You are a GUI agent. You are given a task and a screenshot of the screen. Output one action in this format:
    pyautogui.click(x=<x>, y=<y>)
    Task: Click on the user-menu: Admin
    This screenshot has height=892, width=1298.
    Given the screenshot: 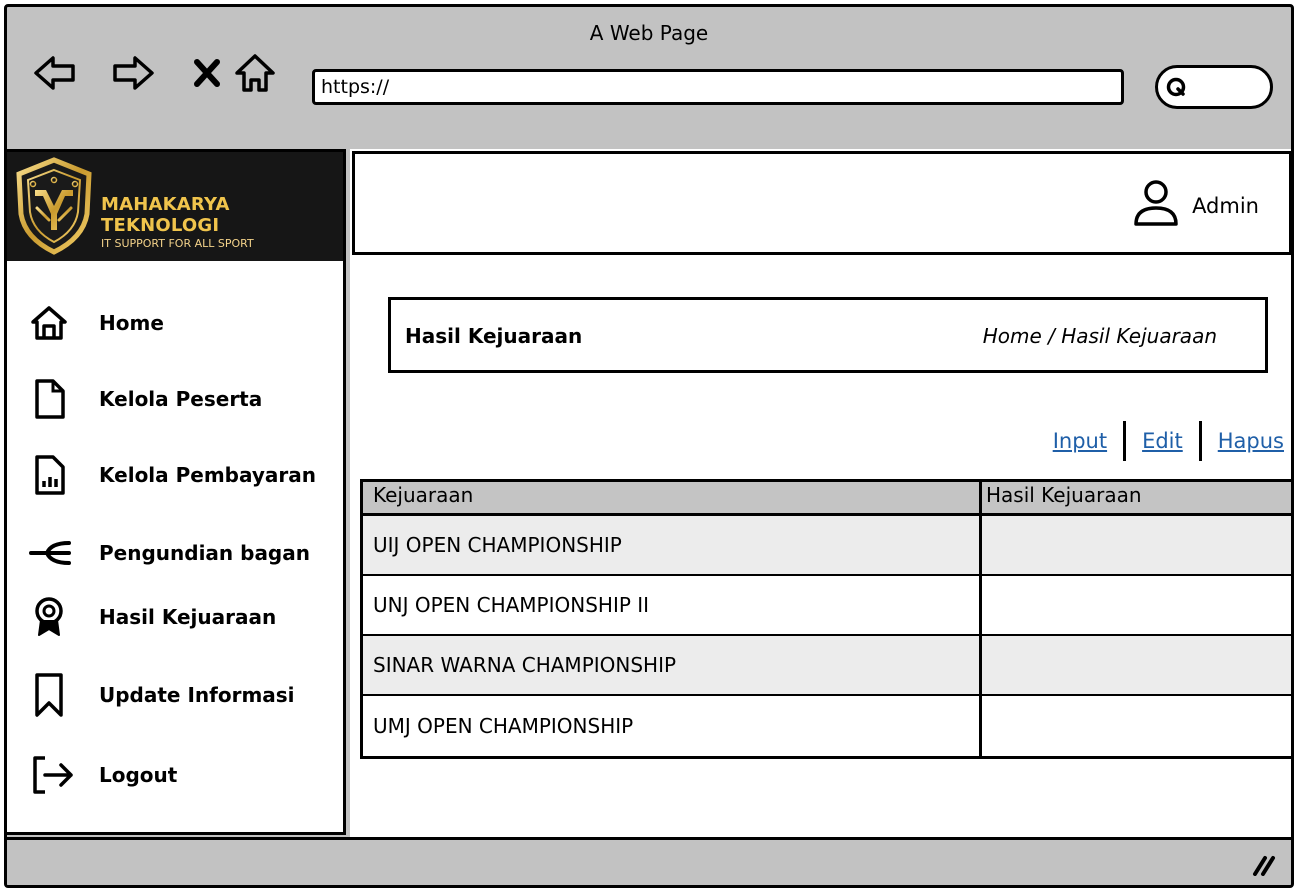 What is the action you would take?
    pyautogui.click(x=1195, y=205)
    